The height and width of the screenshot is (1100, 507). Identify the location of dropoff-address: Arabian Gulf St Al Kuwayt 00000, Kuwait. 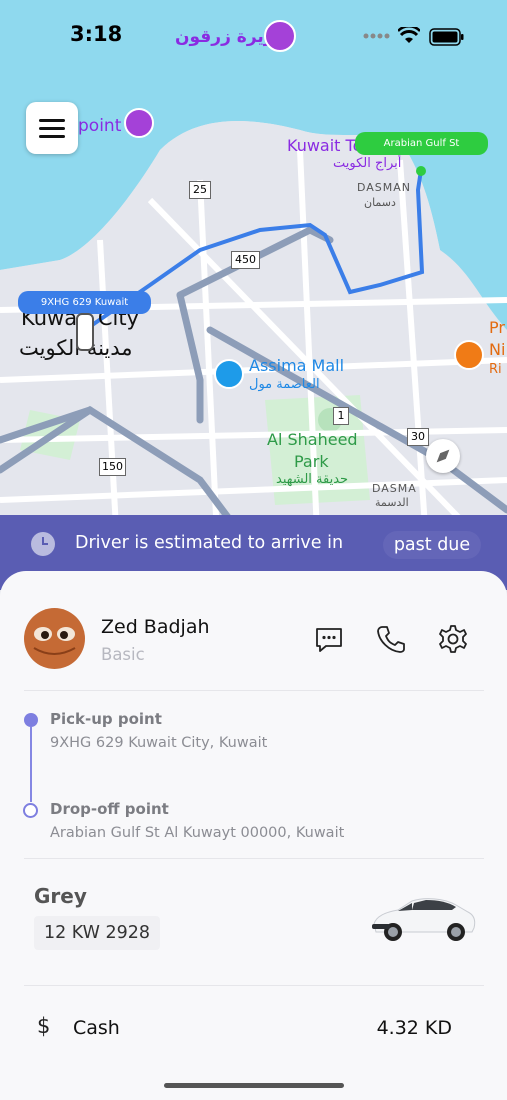
(270, 833).